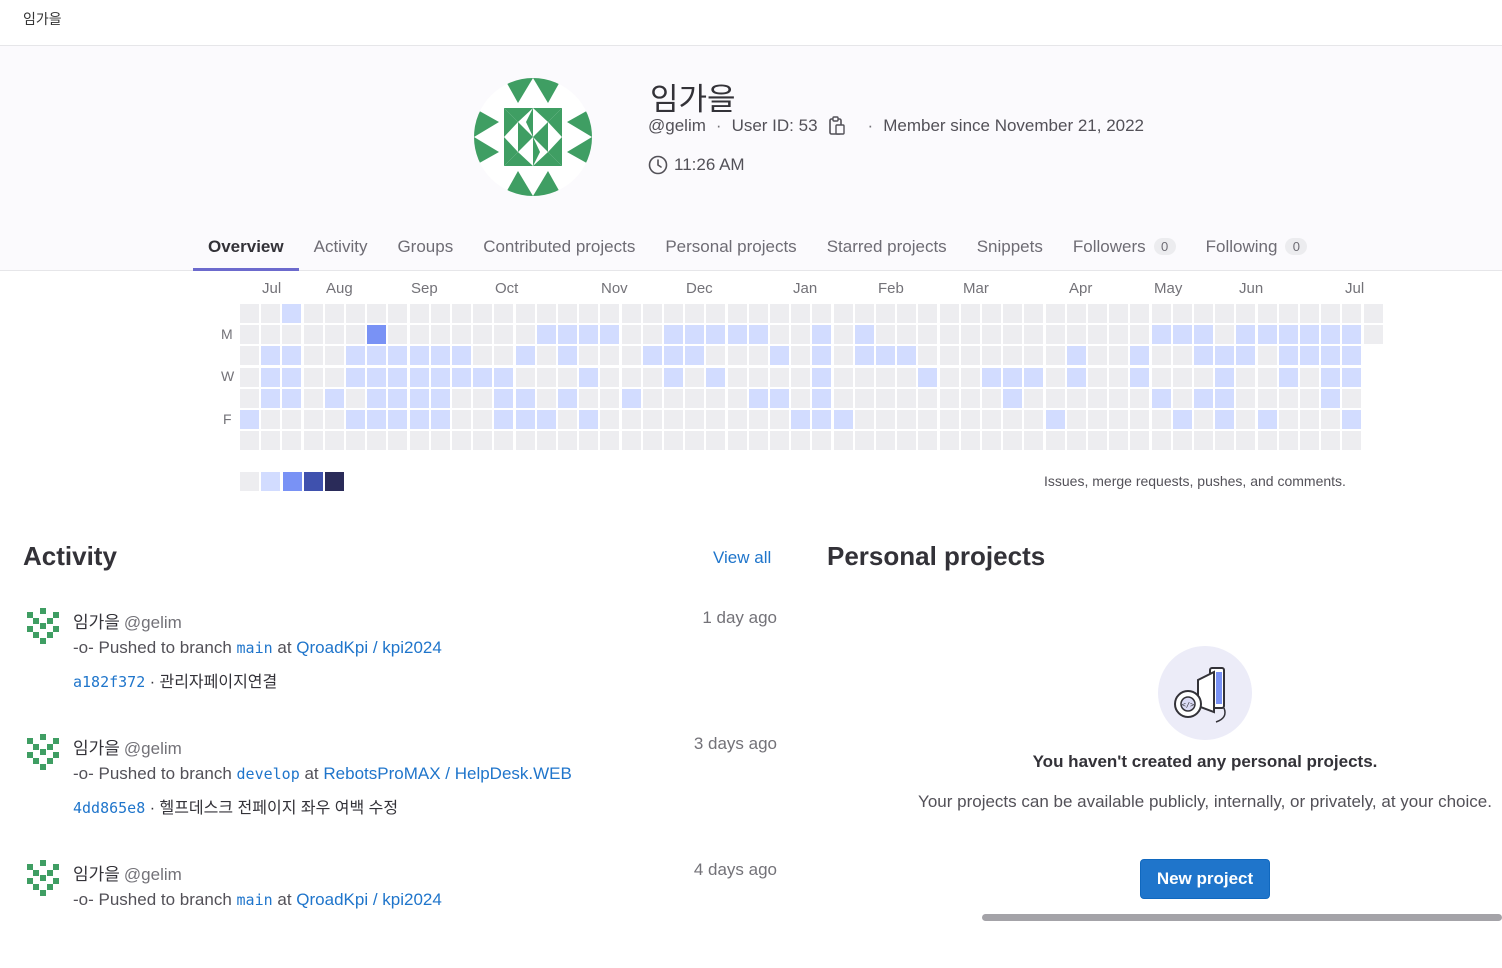  I want to click on commit-sha-link: a182f372, so click(109, 682).